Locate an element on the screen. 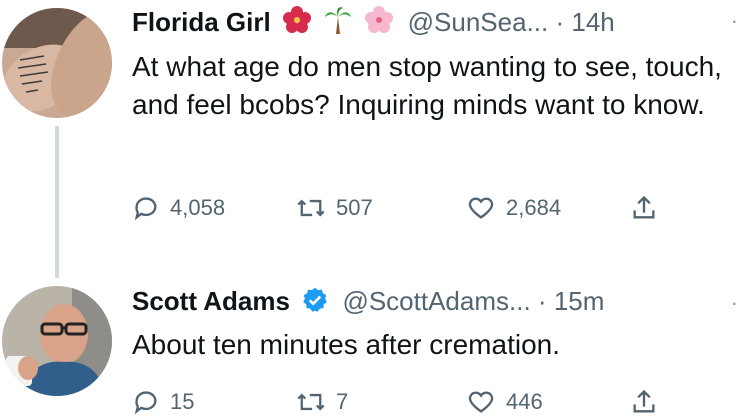  display-name: Scott Adams is located at coordinates (211, 301).